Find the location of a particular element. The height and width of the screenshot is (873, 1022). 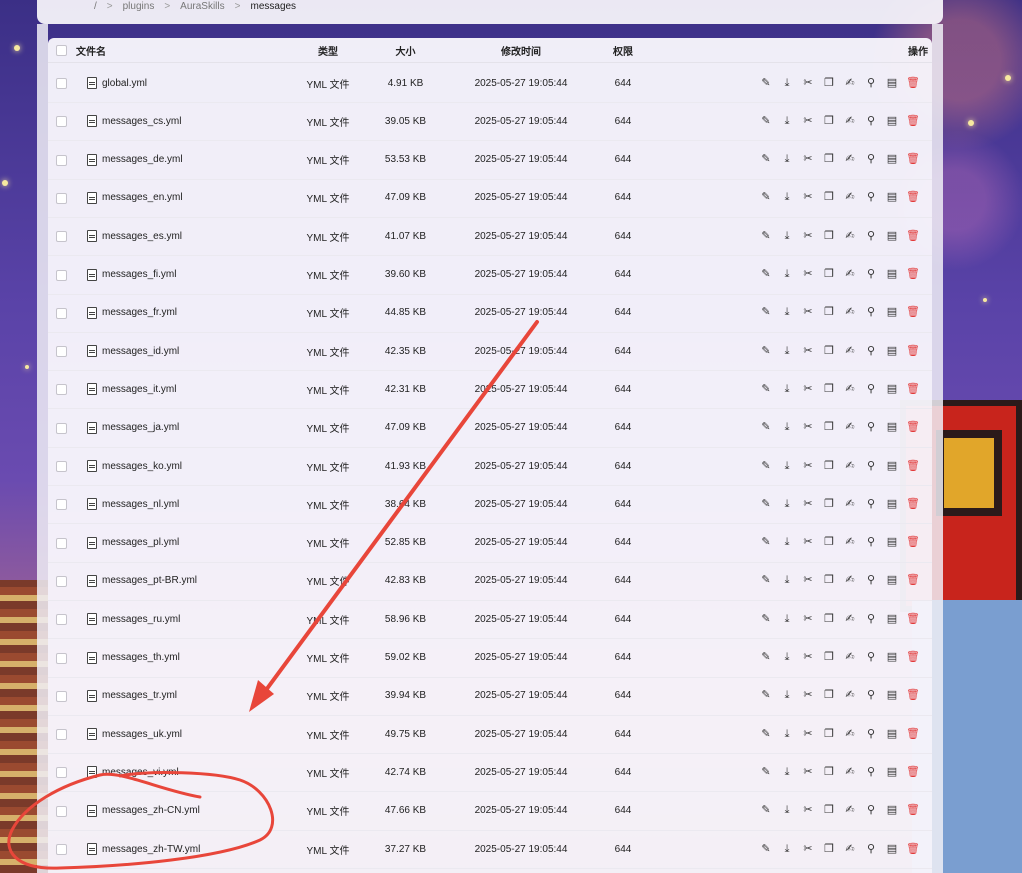

breadcrumb-root: / is located at coordinates (95, 6).